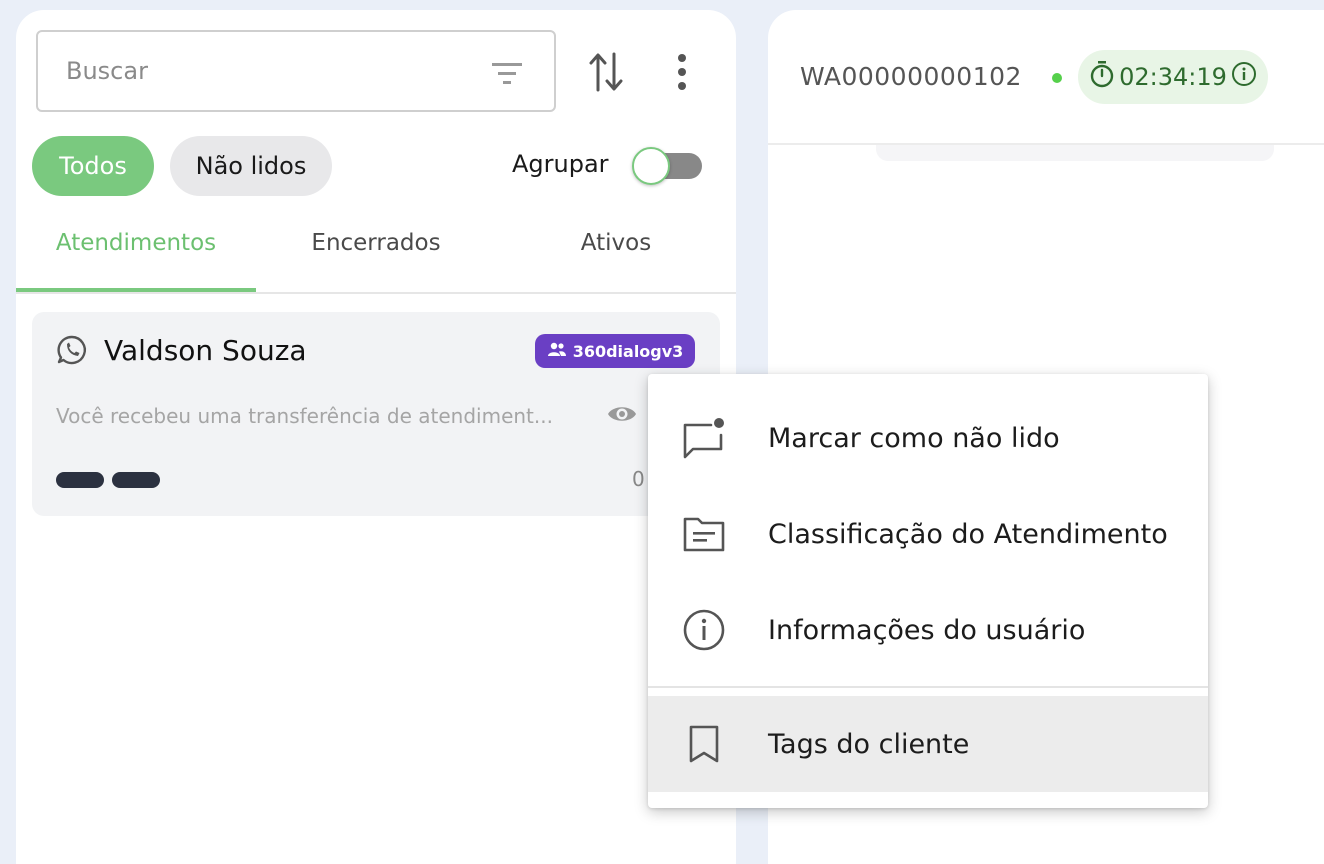 This screenshot has width=1324, height=864. What do you see at coordinates (560, 164) in the screenshot?
I see `group-toggle-label: Agrupar` at bounding box center [560, 164].